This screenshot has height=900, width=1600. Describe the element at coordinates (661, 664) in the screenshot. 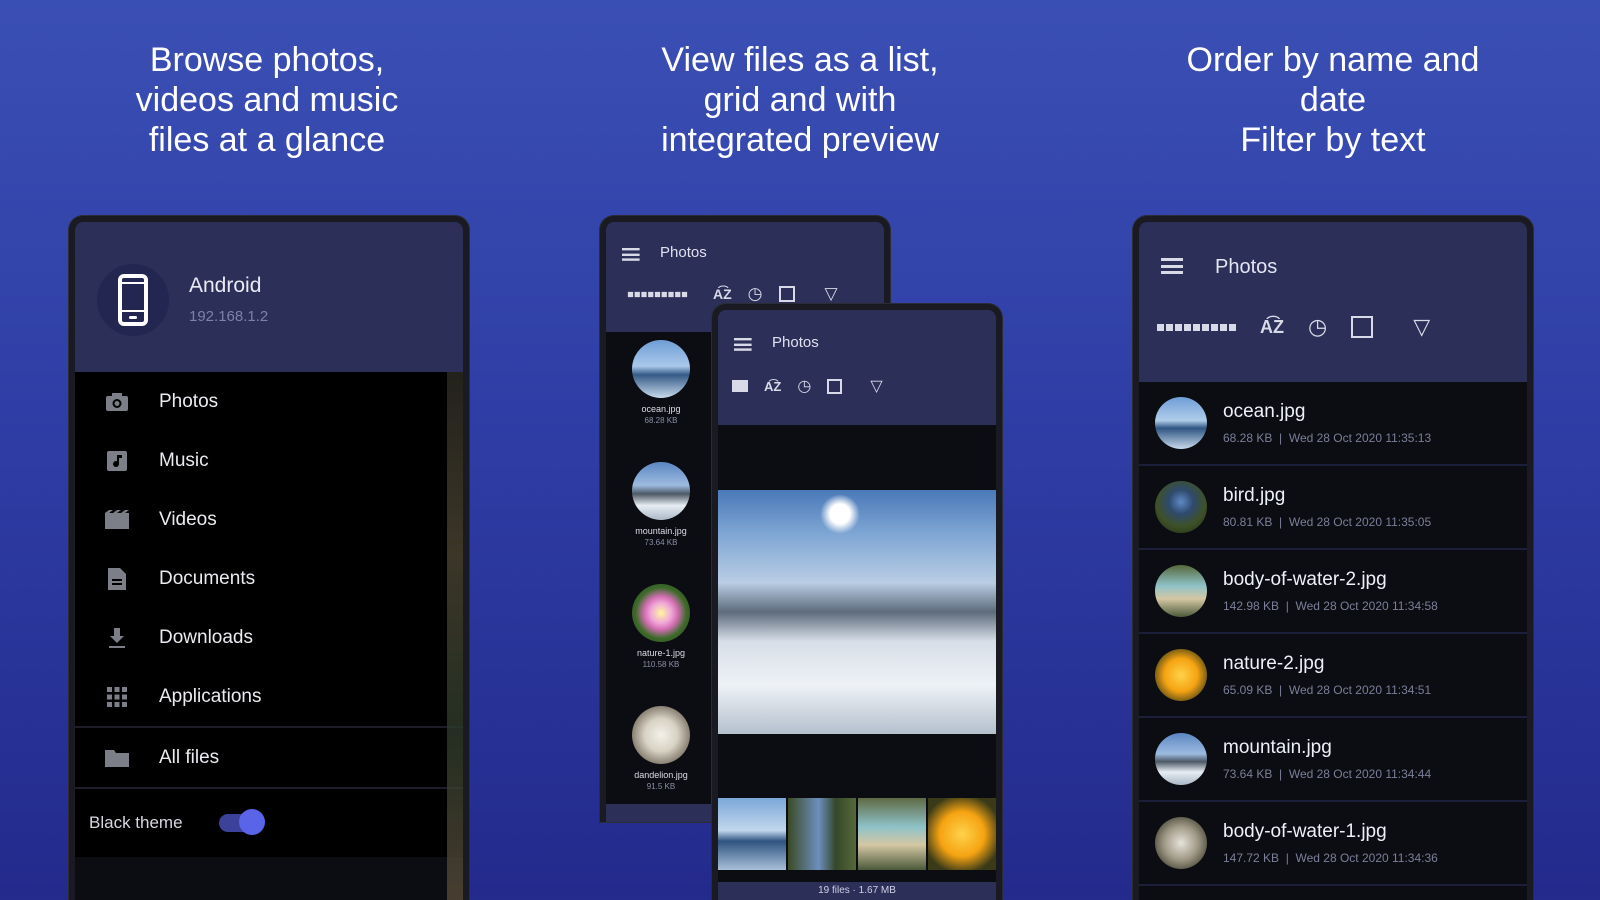

I see `file-size: 110.58 KB` at that location.